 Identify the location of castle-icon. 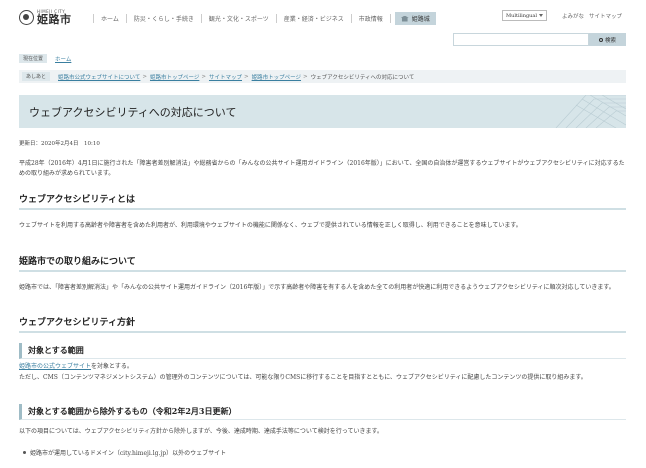
(404, 18).